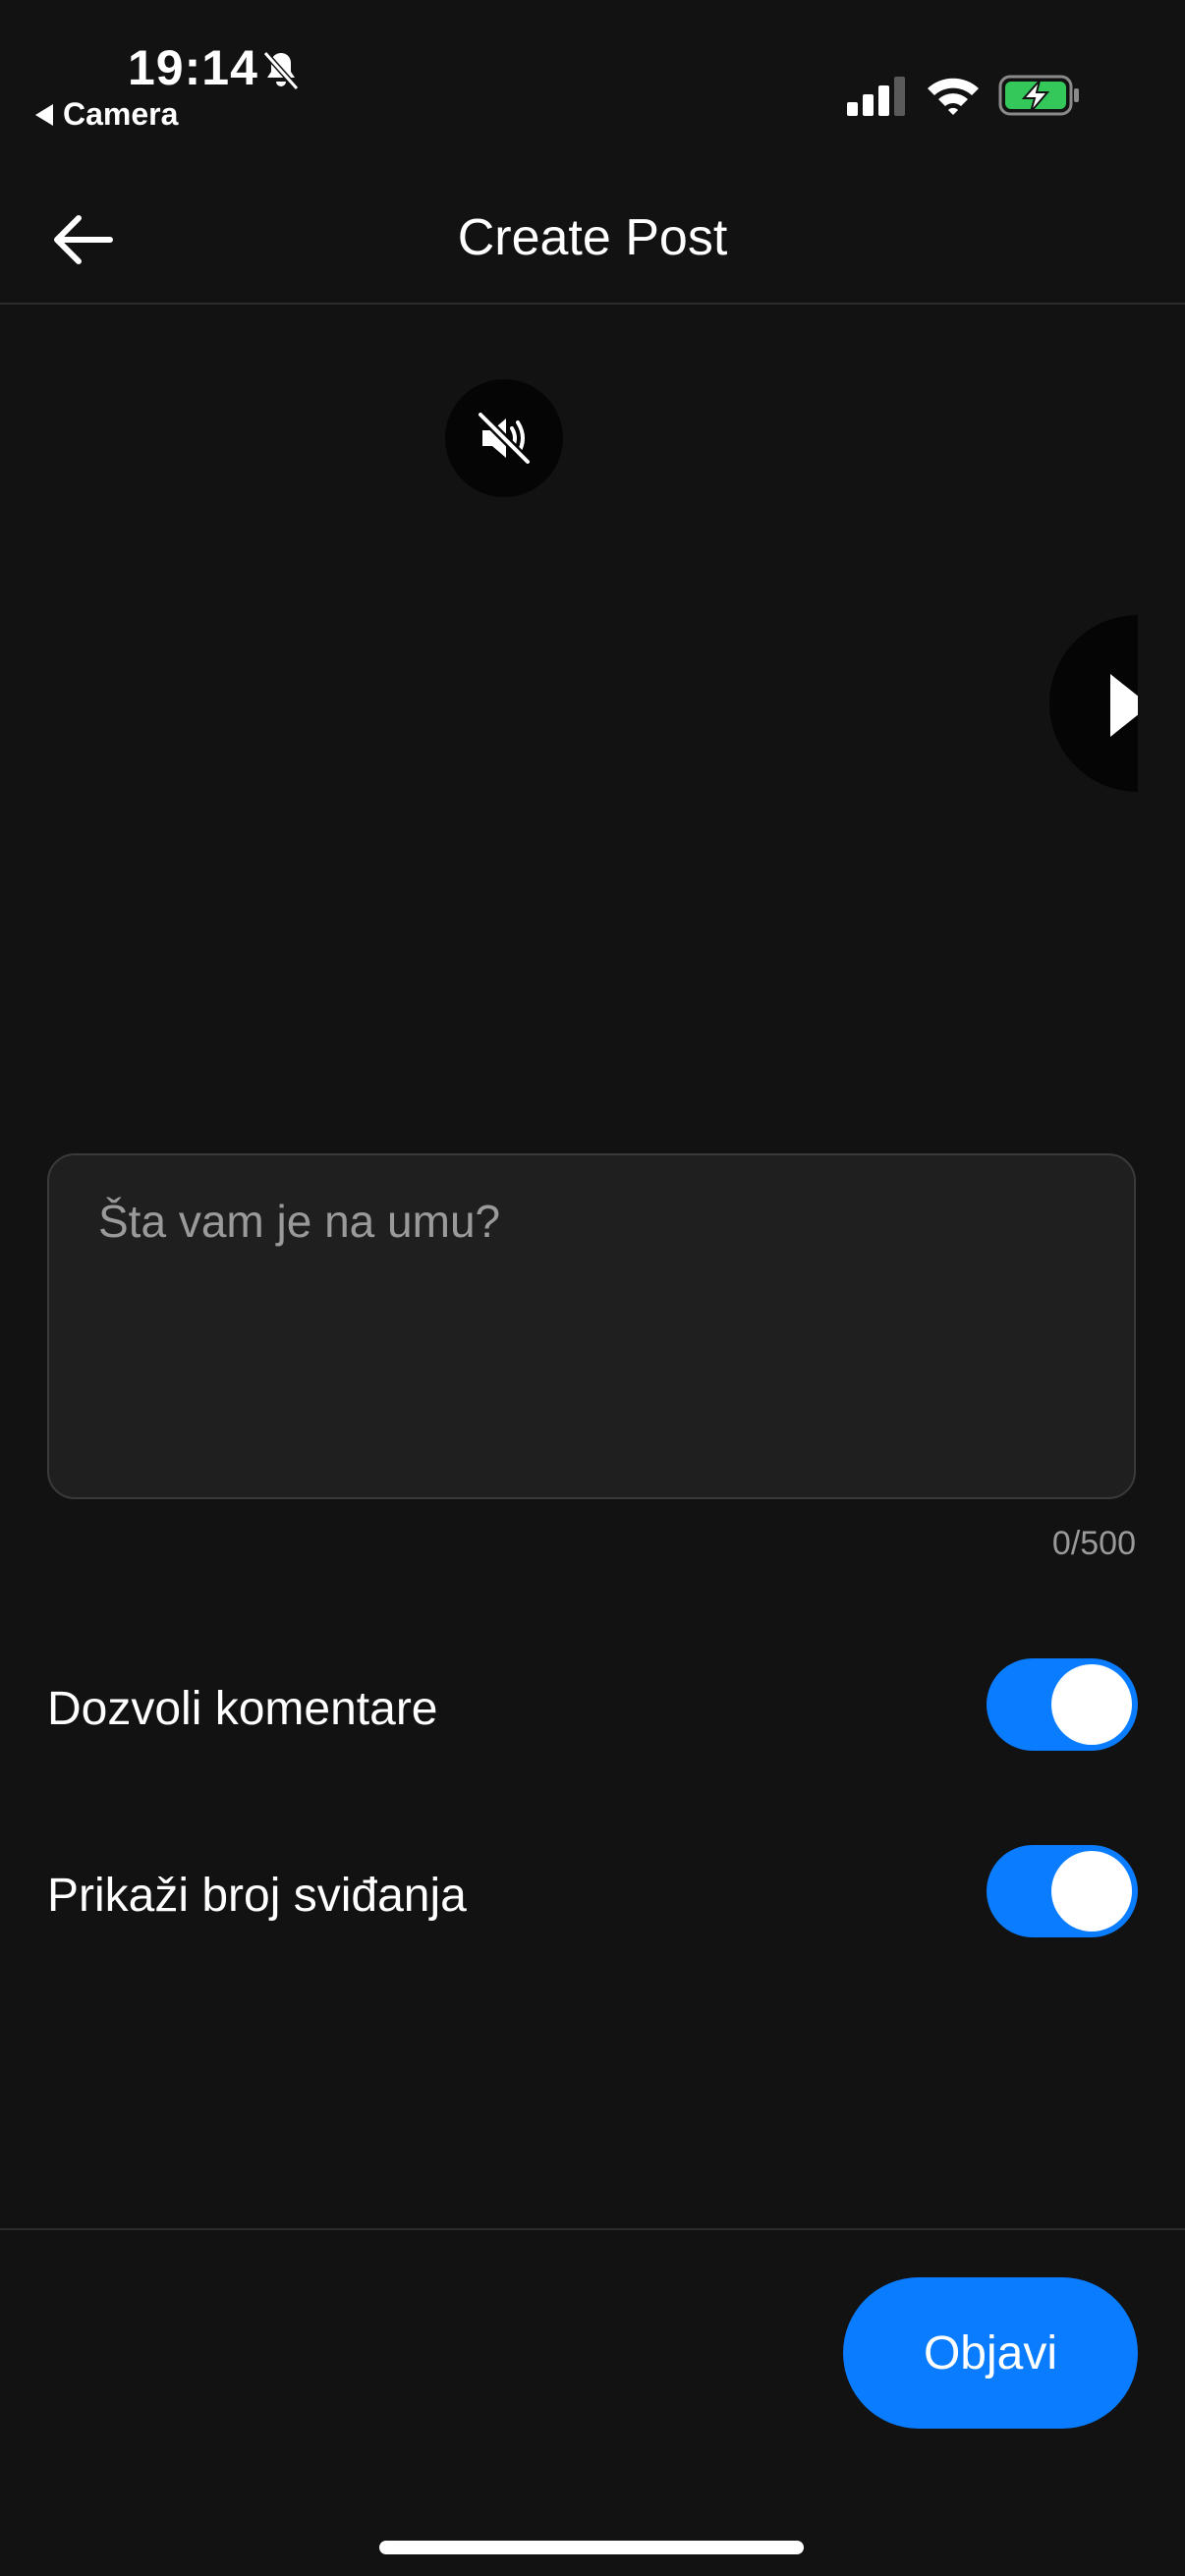 This screenshot has height=2576, width=1185. Describe the element at coordinates (257, 1896) in the screenshot. I see `show-likes-label: Prikaži broj sviđanja` at that location.